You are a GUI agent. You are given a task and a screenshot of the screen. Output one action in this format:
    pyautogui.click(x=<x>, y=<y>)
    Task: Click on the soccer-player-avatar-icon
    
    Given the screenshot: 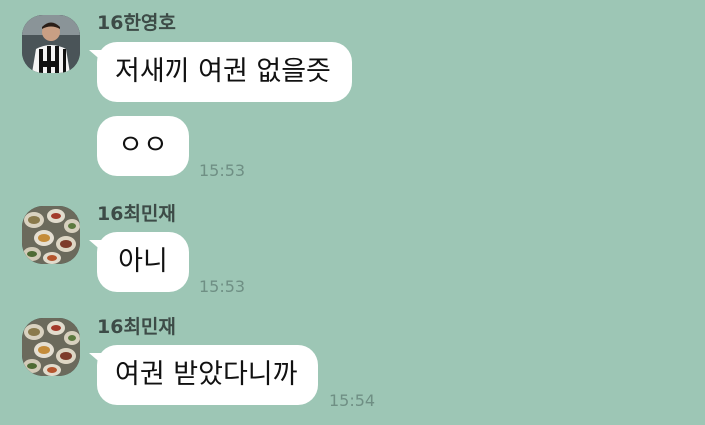 What is the action you would take?
    pyautogui.click(x=51, y=44)
    